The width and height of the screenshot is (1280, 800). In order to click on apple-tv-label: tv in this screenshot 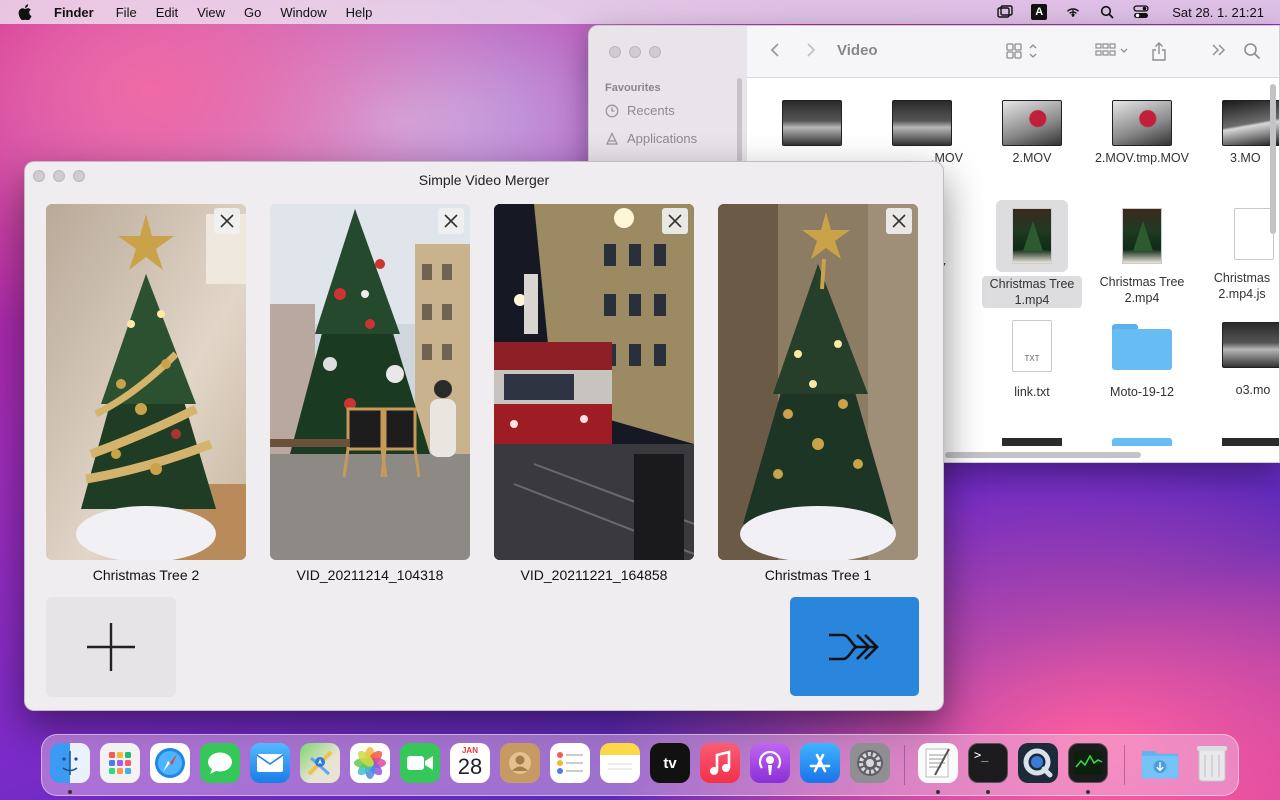, I will do `click(670, 763)`.